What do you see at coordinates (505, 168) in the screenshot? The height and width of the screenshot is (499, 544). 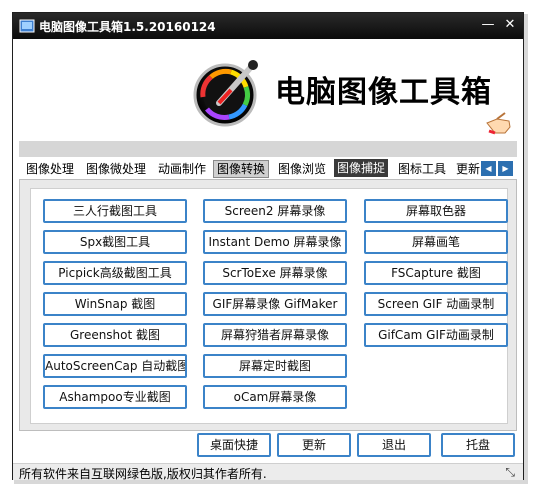 I see `tab-scroll-right-icon: ▶` at bounding box center [505, 168].